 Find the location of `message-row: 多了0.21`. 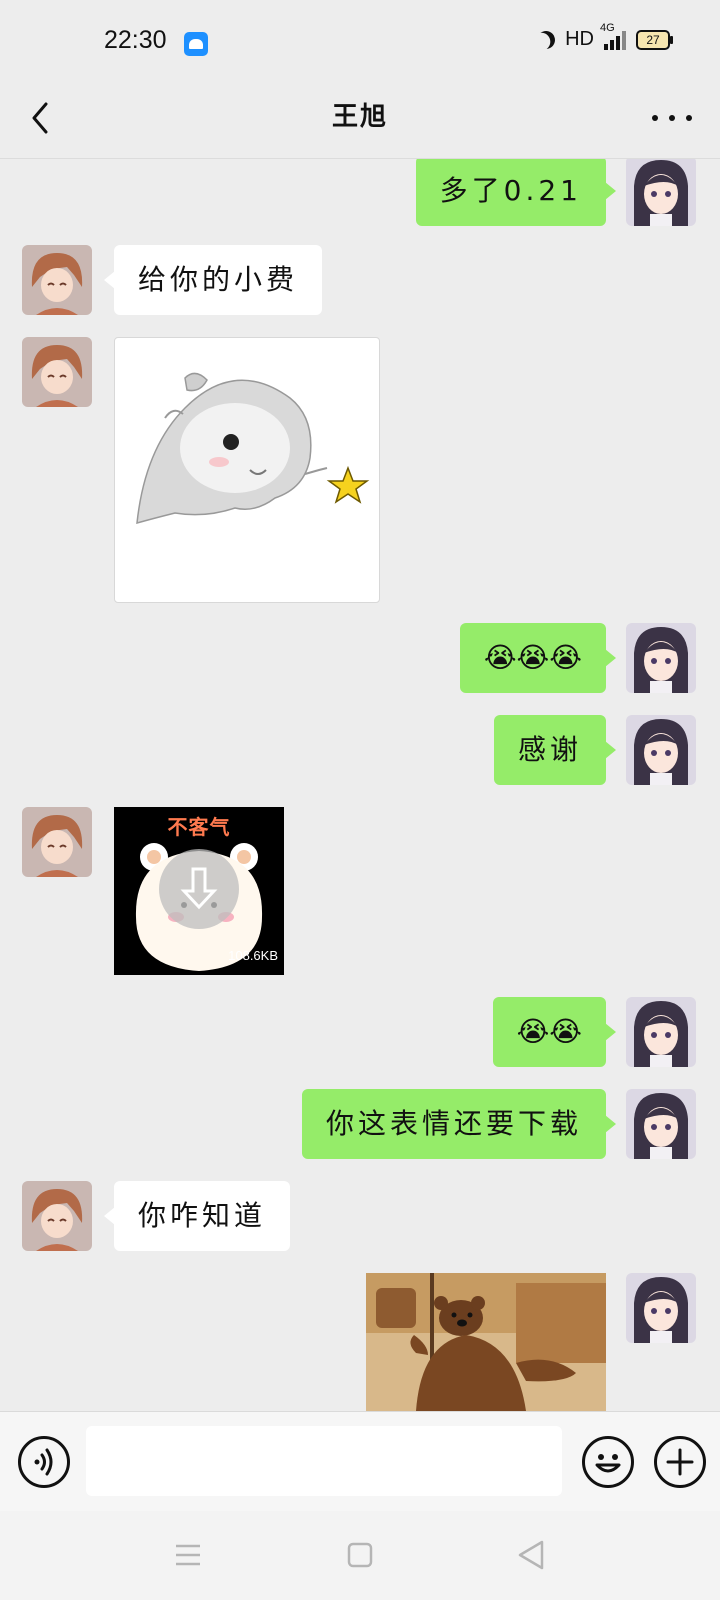

message-row: 多了0.21 is located at coordinates (360, 192).